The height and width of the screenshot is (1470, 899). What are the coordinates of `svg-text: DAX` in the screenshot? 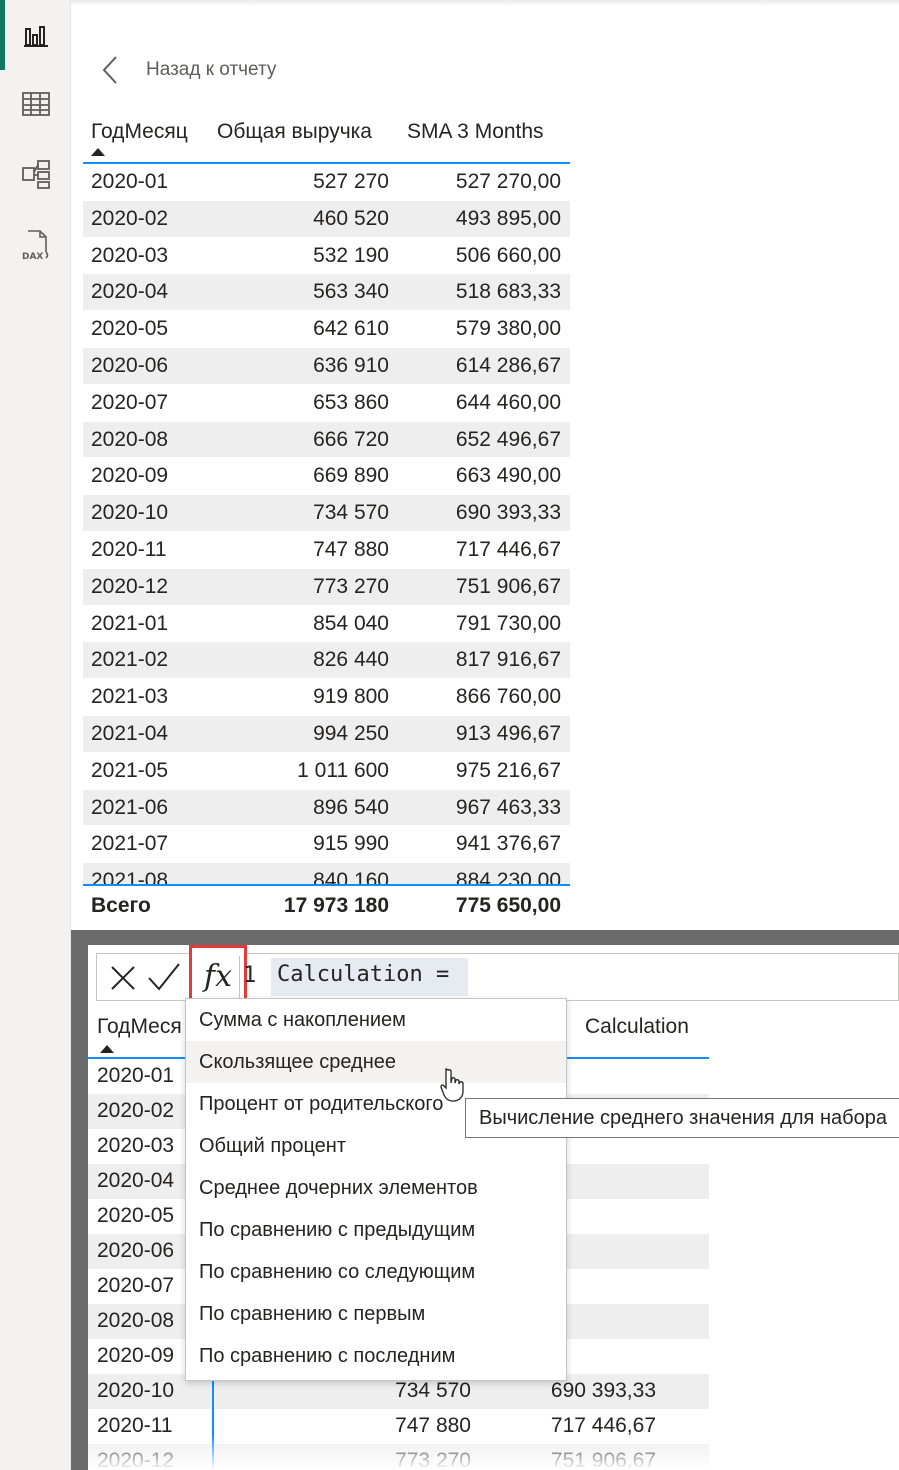 It's located at (32, 257).